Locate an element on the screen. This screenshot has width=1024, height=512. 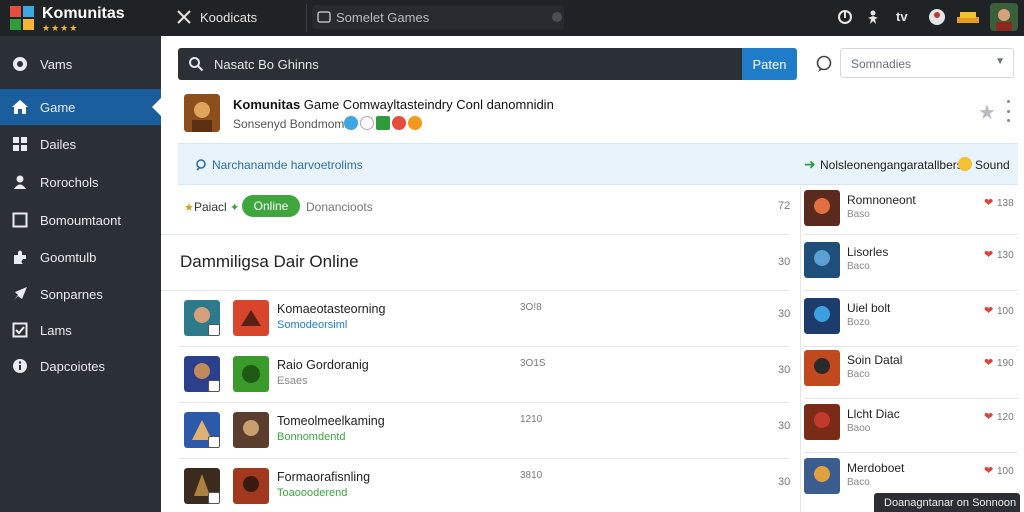
sidebar-item-rorochols: Rorochols is located at coordinates (80, 182).